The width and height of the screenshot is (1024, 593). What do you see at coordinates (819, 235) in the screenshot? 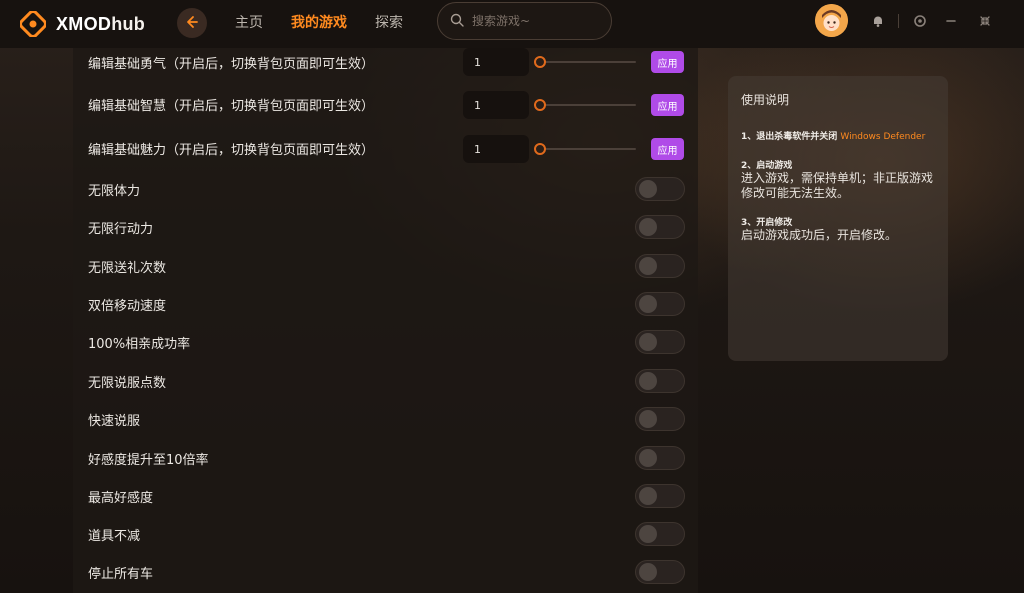
I see `step-body: 启动游戏成功后，开启修改。` at bounding box center [819, 235].